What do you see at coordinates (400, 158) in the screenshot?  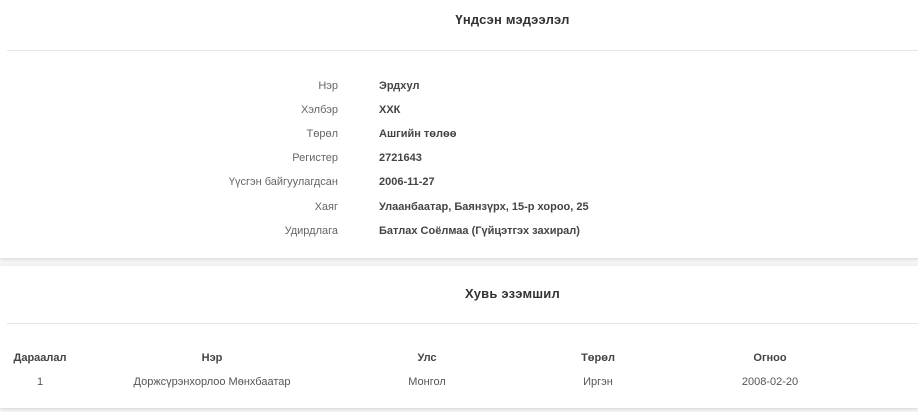 I see `info-value-register: 2721643` at bounding box center [400, 158].